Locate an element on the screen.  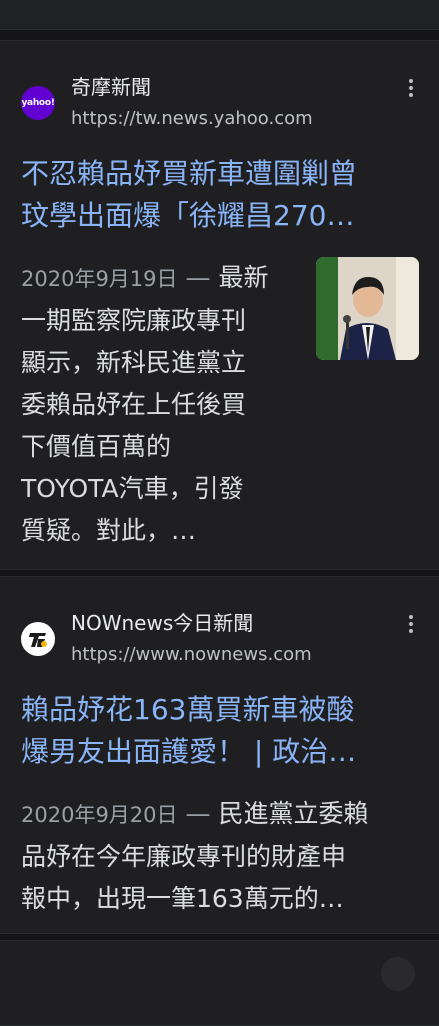
yahoo-logo: yahoo! is located at coordinates (38, 103).